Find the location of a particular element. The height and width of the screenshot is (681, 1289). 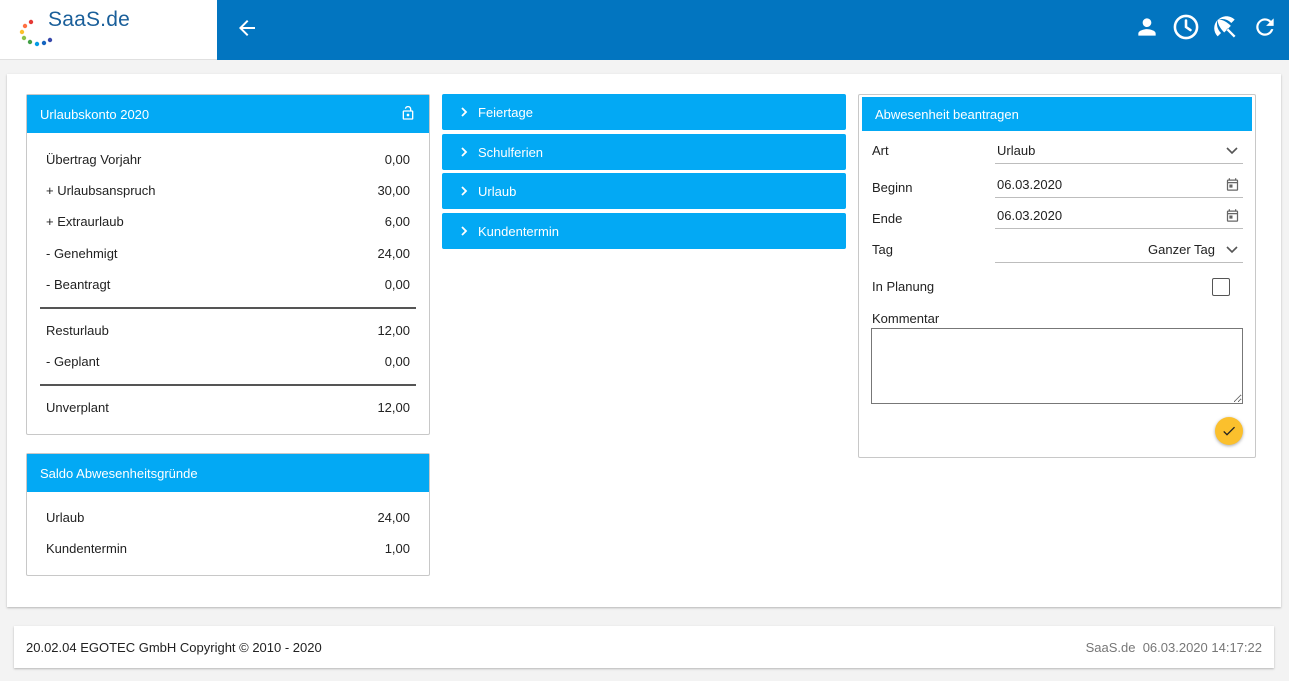

accordion-kundentermin: Kundentermin is located at coordinates (644, 231).